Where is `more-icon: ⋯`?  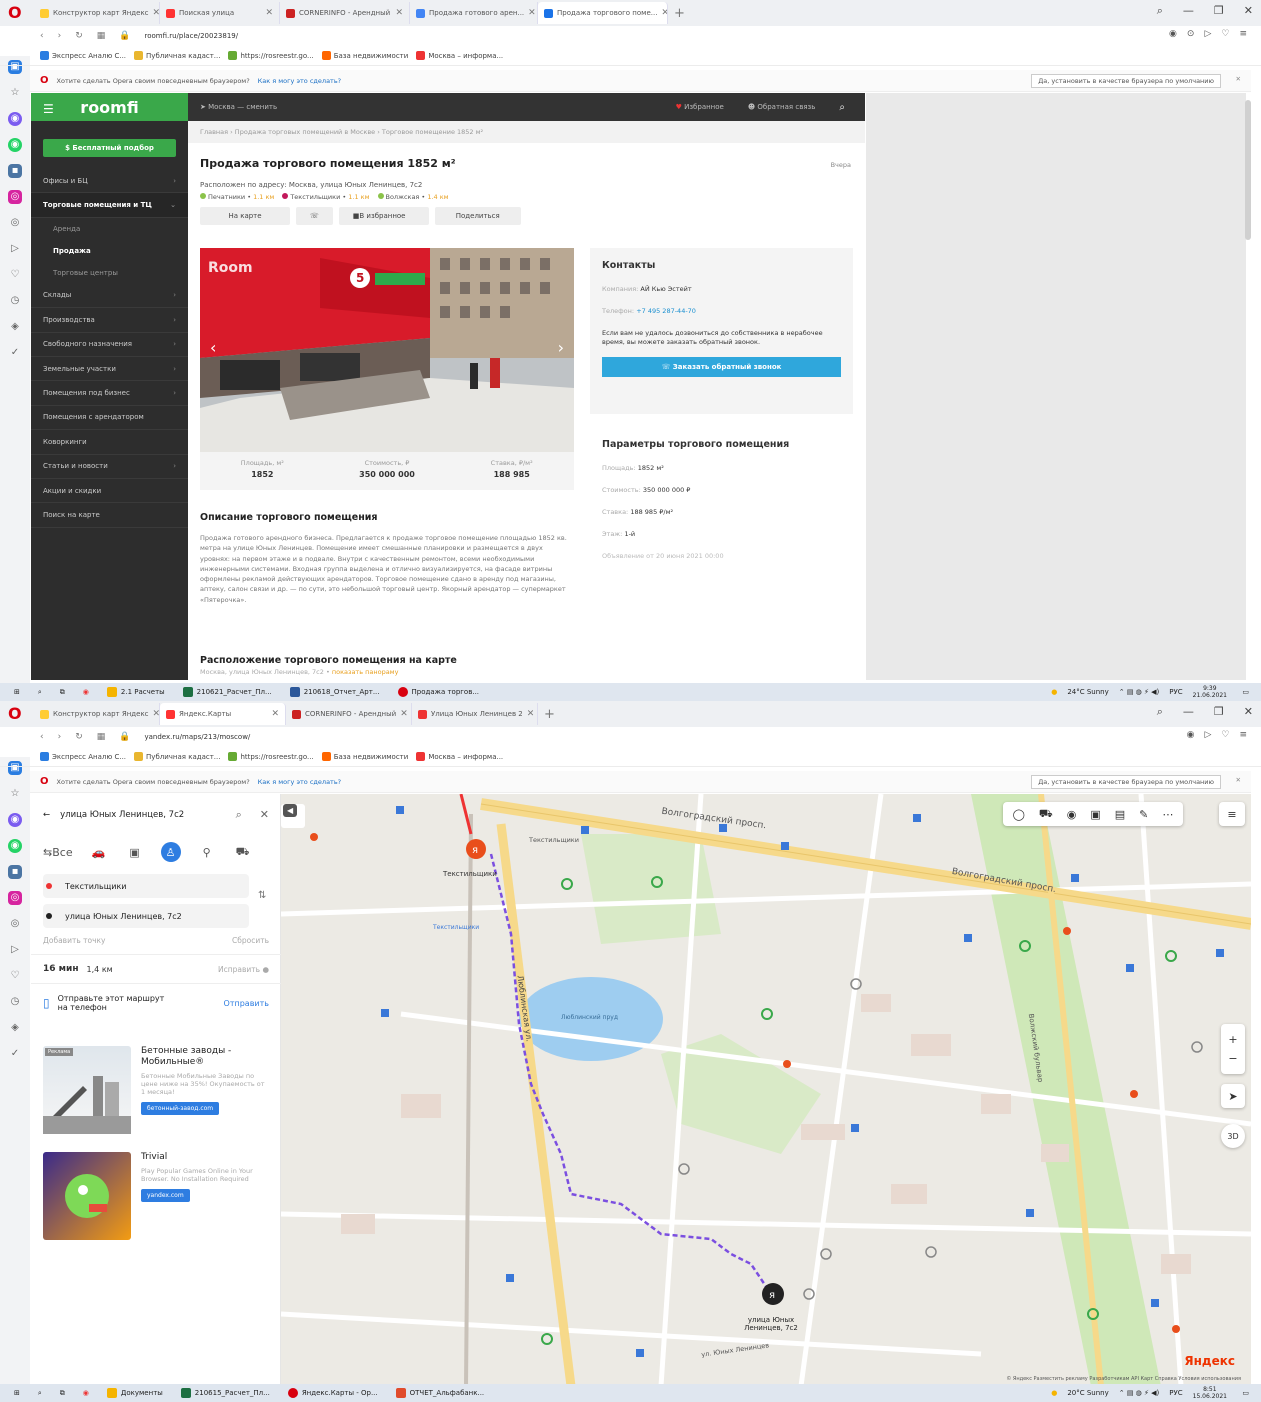
more-icon: ⋯ is located at coordinates (1167, 814).